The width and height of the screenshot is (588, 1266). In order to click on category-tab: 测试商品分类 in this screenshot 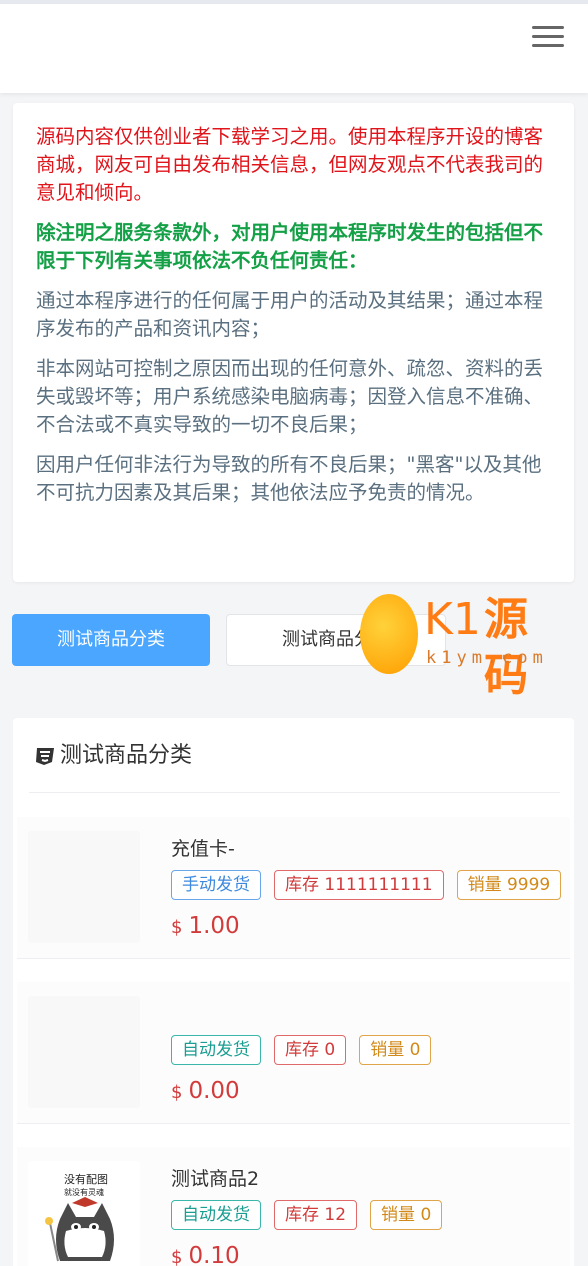, I will do `click(336, 640)`.